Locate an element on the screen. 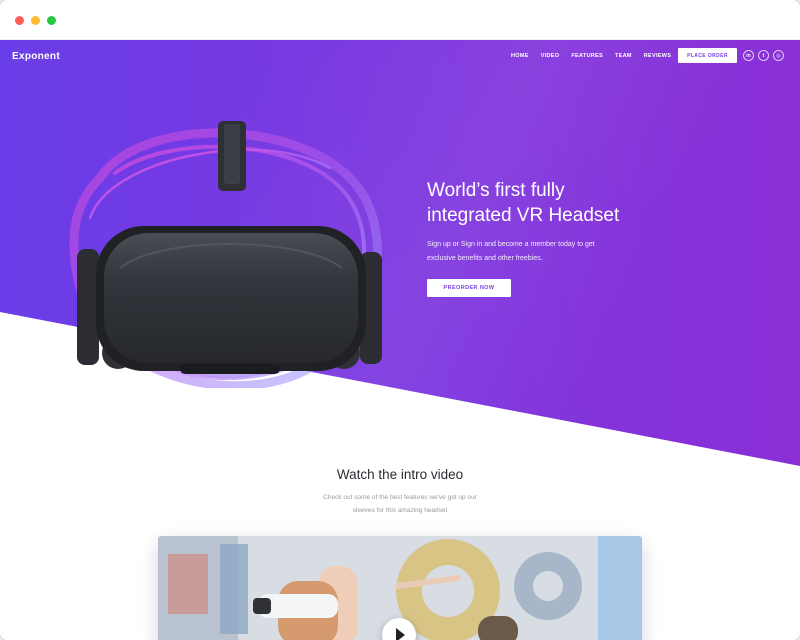  video-section-title: Watch the intro video is located at coordinates (400, 474).